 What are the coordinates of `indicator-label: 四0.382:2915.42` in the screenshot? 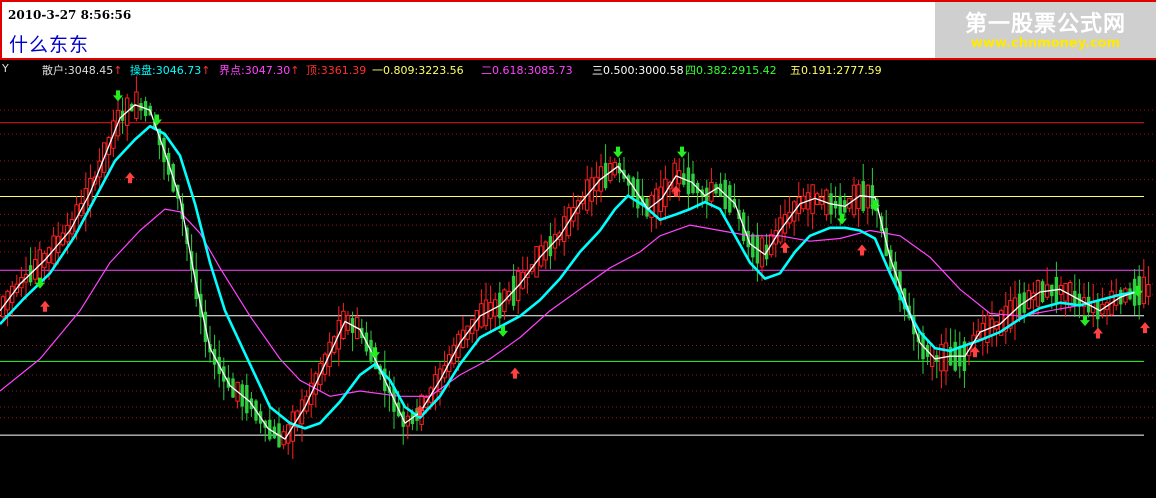 It's located at (731, 70).